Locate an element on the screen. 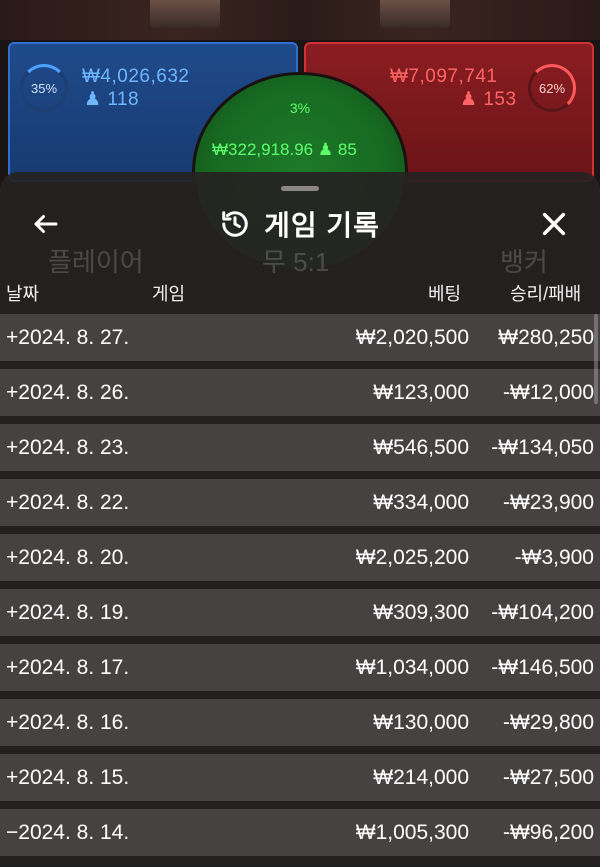 This screenshot has width=600, height=867. row-date: −2024. 8. 14. is located at coordinates (68, 832).